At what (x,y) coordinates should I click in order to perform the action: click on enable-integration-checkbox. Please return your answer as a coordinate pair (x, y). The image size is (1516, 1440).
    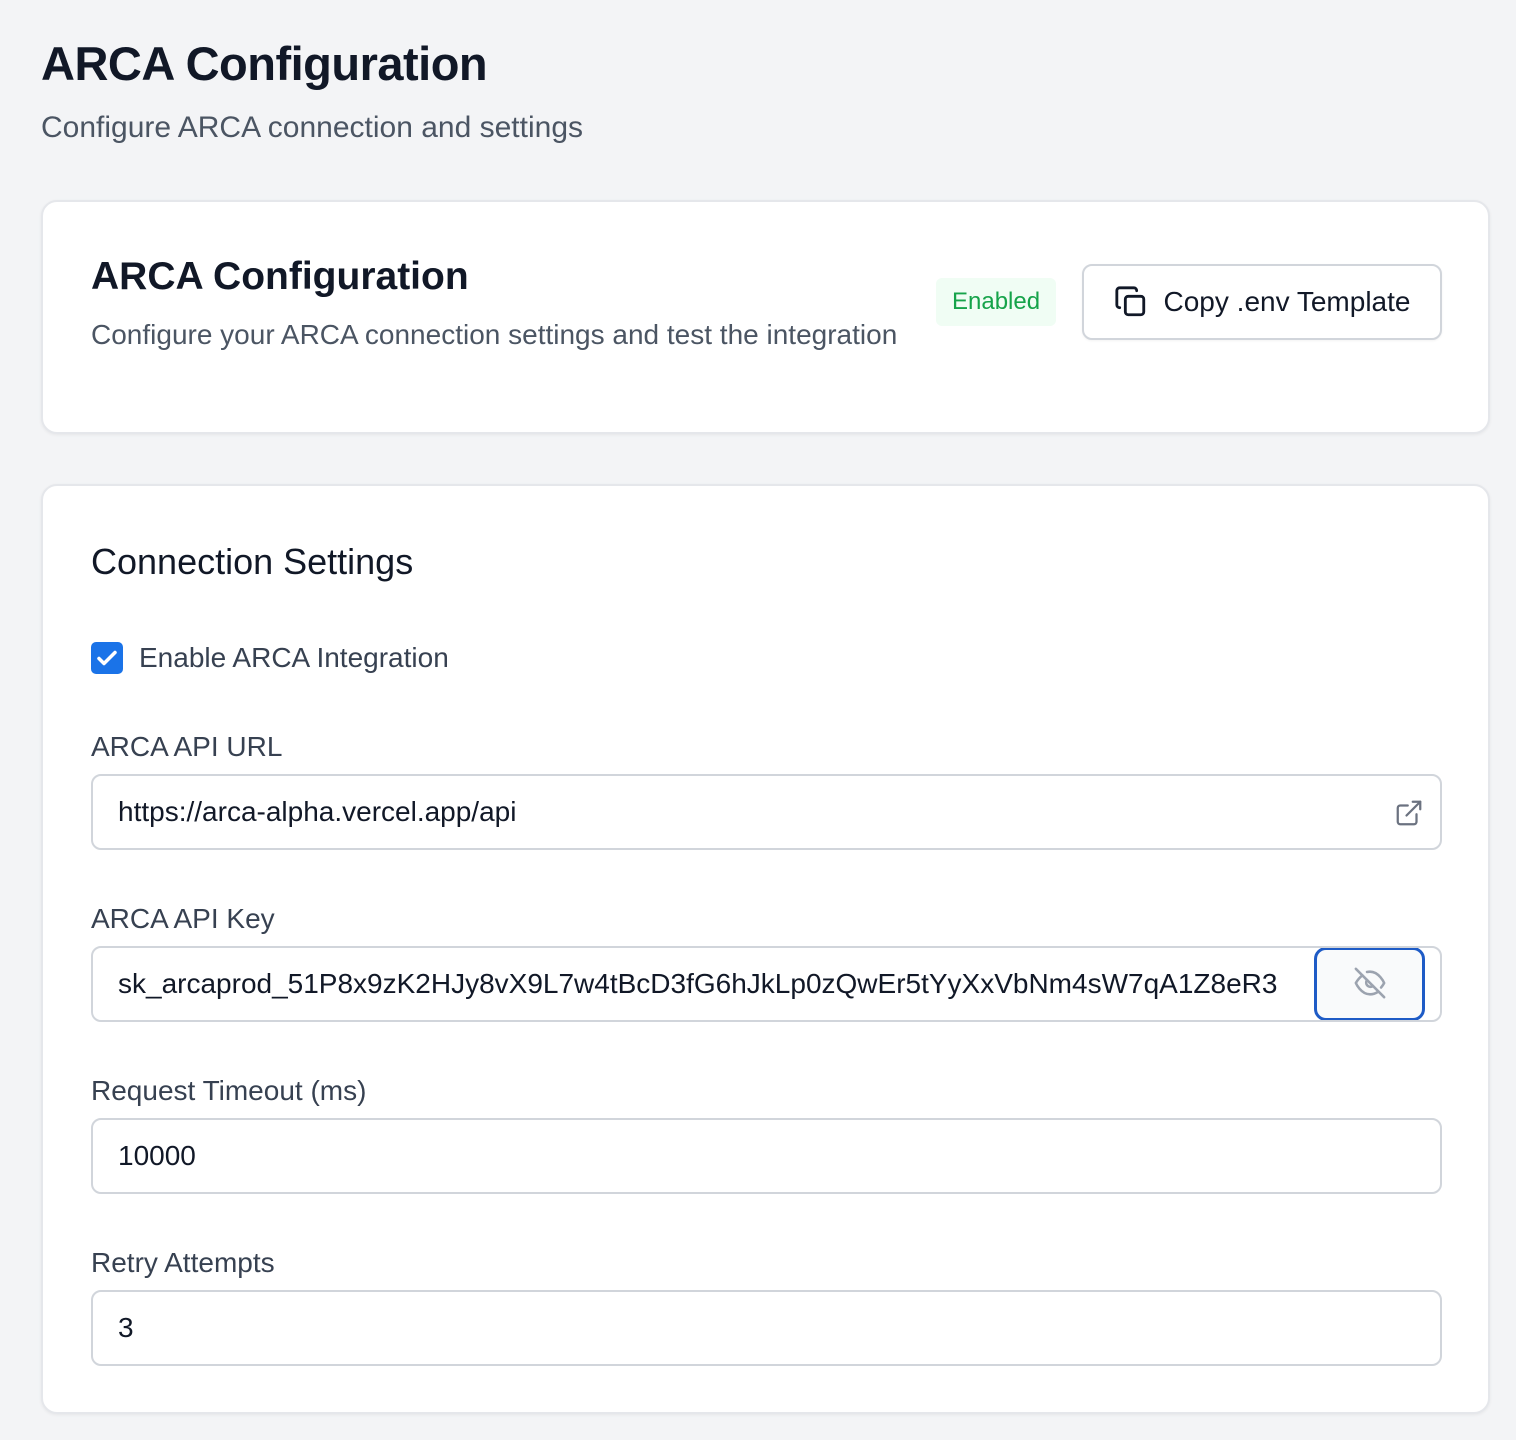
    Looking at the image, I should click on (107, 658).